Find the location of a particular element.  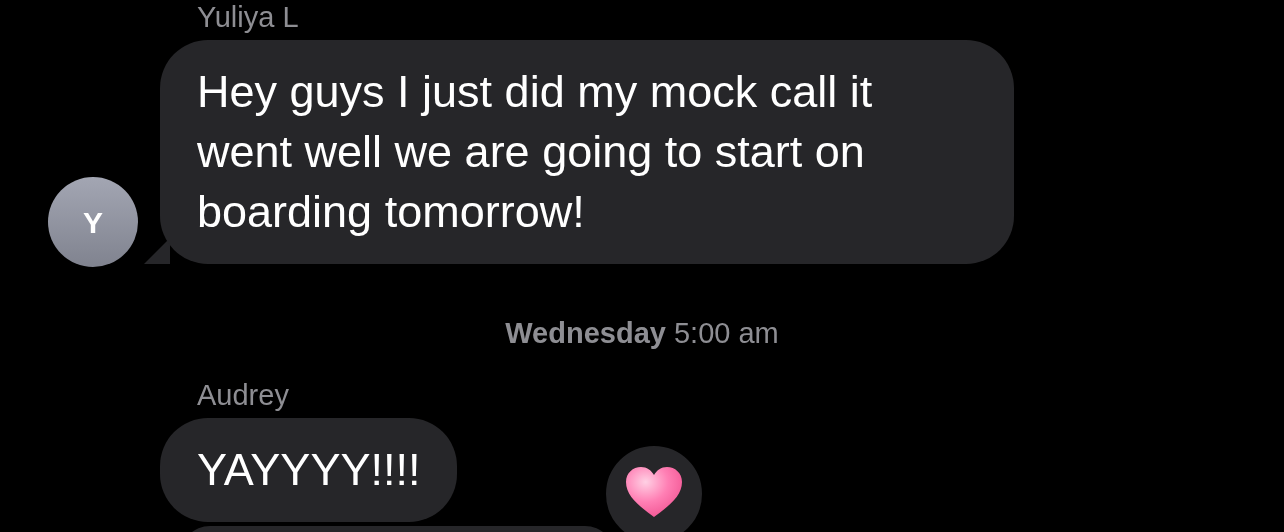

avatar: Y is located at coordinates (93, 222).